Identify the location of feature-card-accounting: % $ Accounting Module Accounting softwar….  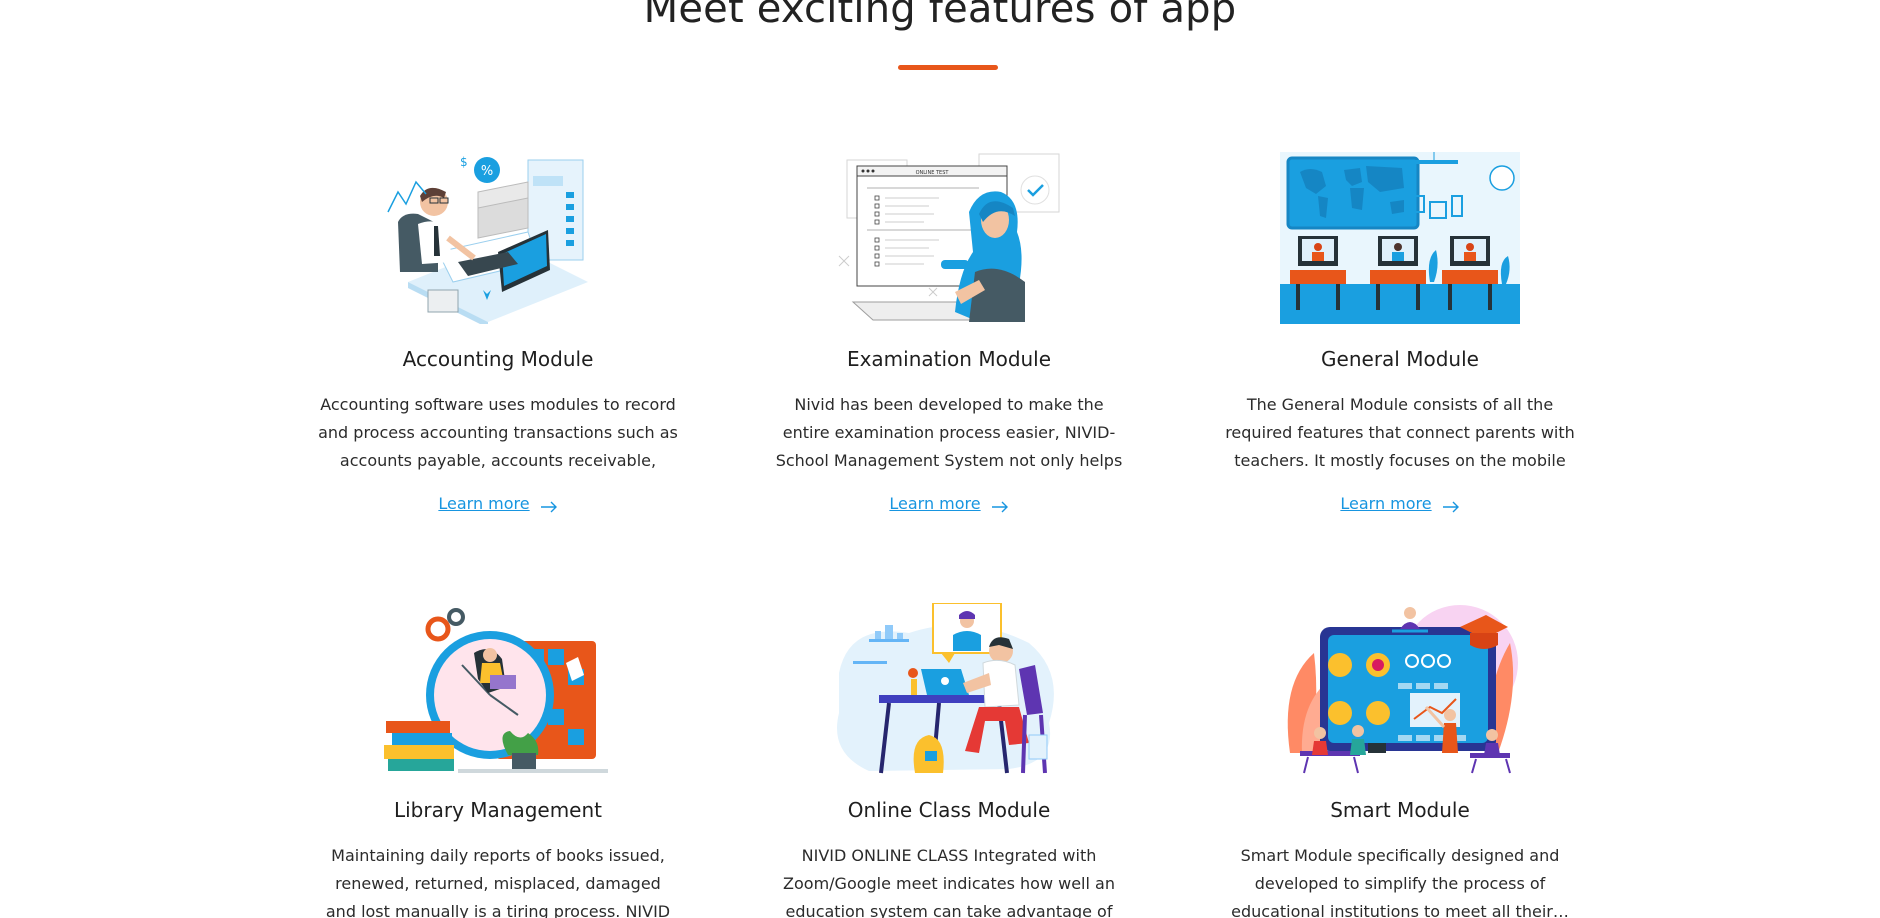
(498, 332).